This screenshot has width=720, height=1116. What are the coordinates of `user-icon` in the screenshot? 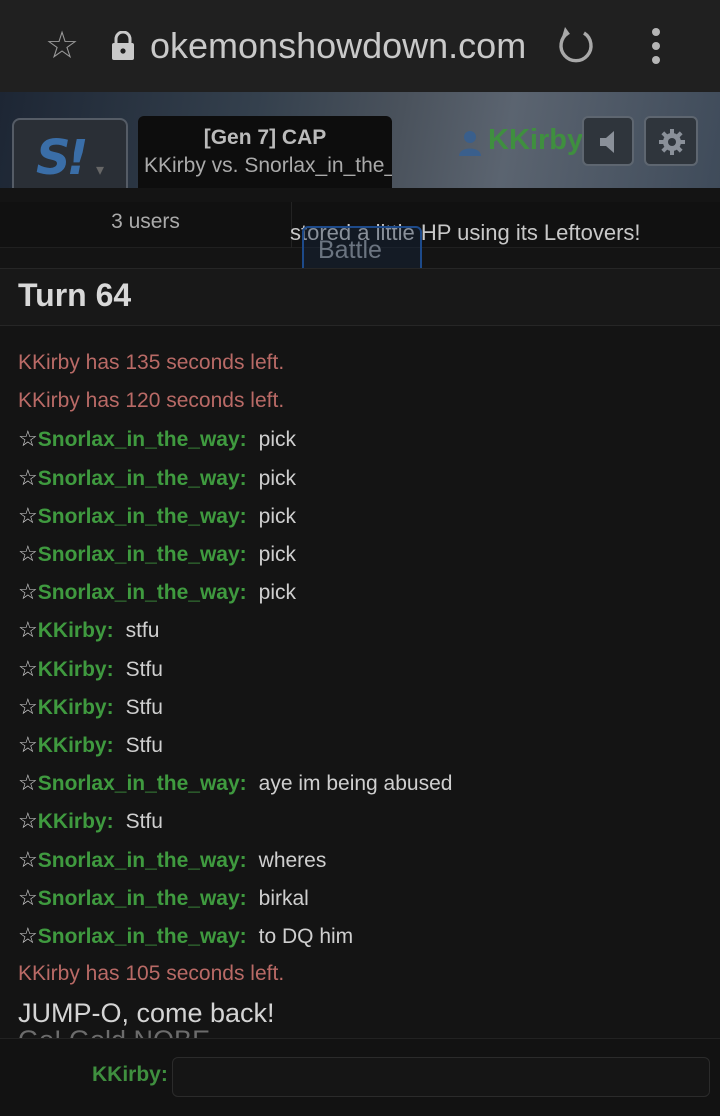 It's located at (470, 143).